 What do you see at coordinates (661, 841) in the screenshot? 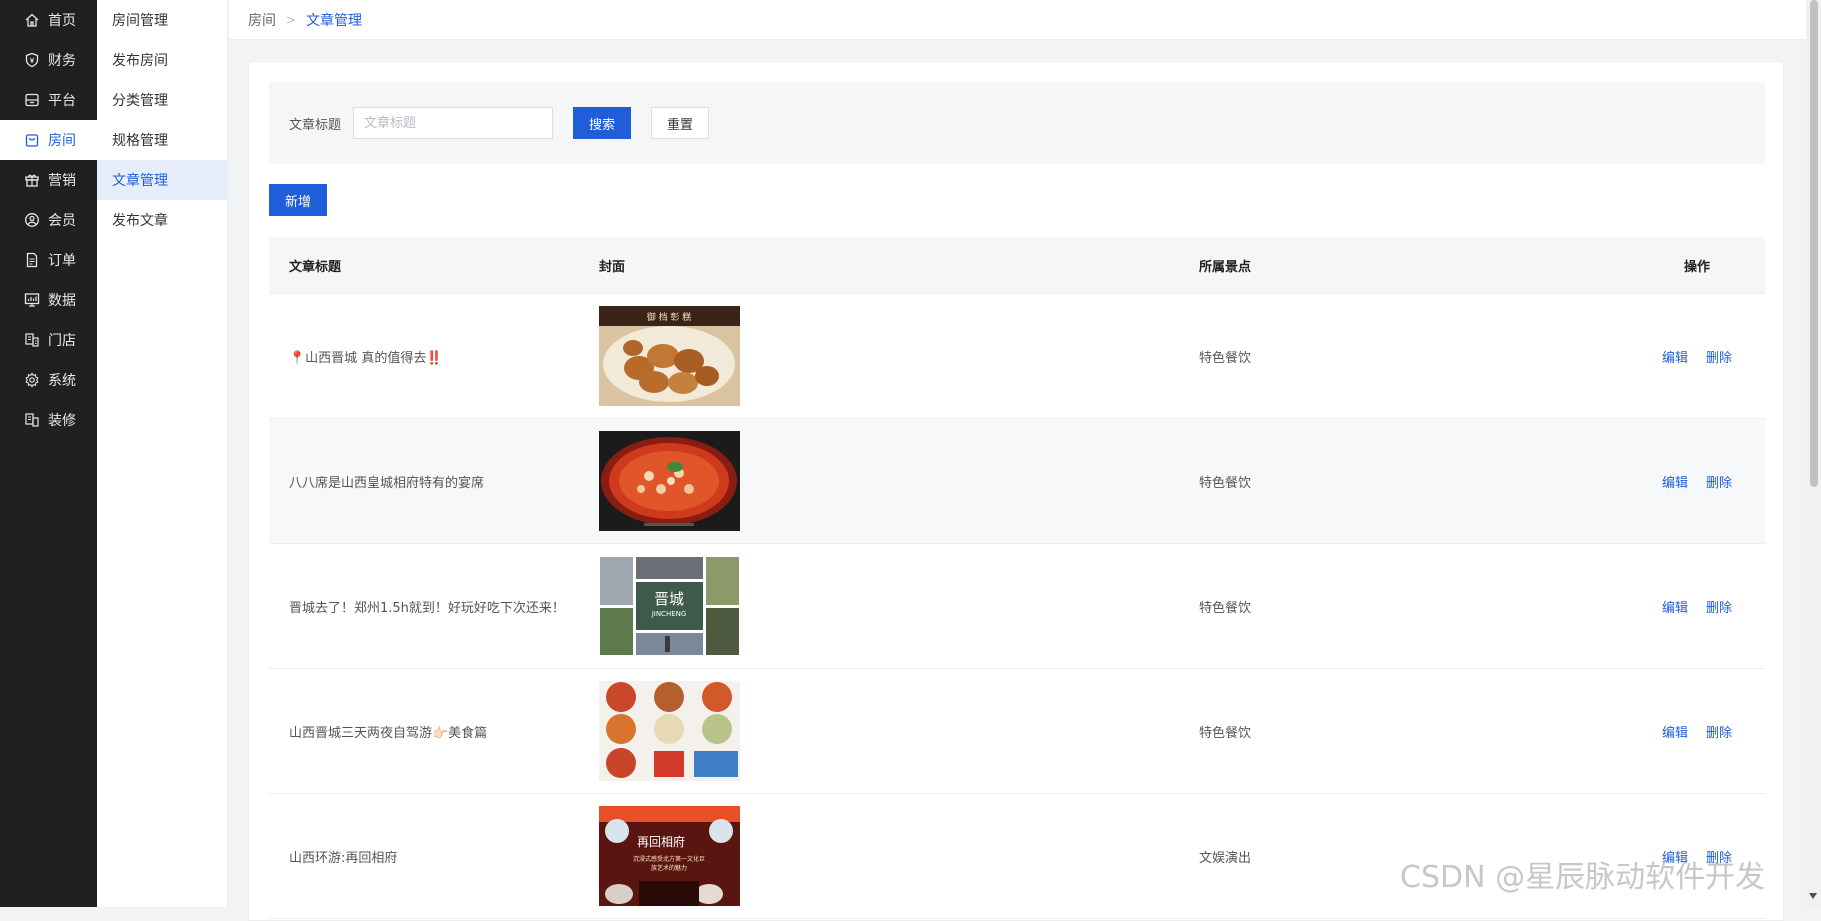
I see `cover-stage-title: 再回相府` at bounding box center [661, 841].